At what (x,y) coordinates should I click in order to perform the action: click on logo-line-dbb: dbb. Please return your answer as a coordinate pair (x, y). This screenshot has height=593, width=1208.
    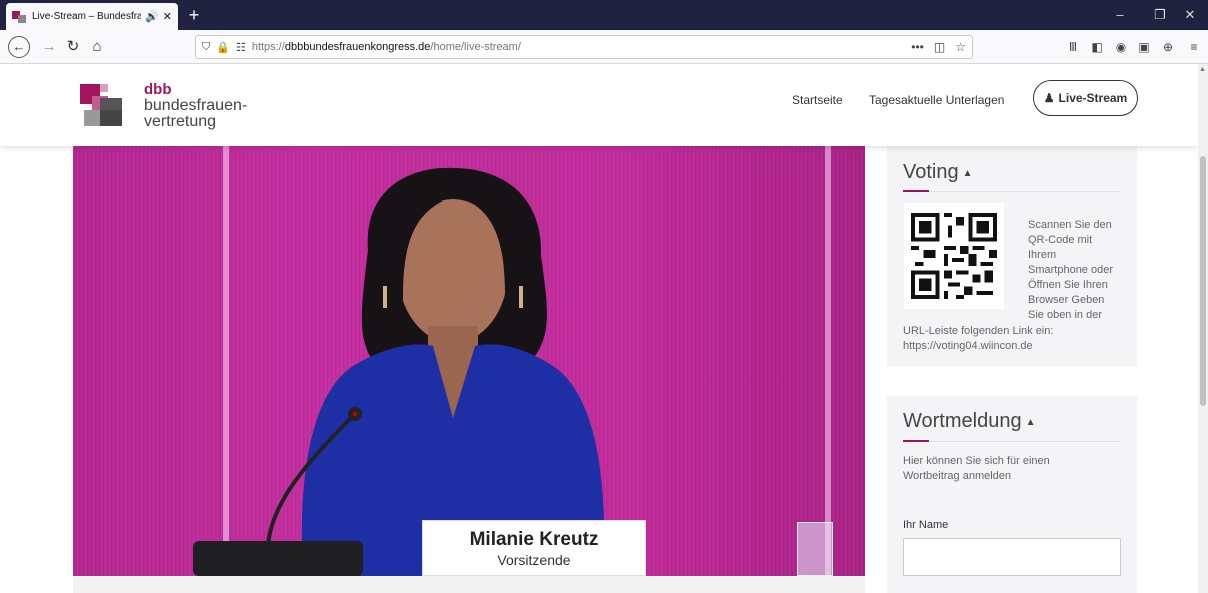
    Looking at the image, I should click on (158, 89).